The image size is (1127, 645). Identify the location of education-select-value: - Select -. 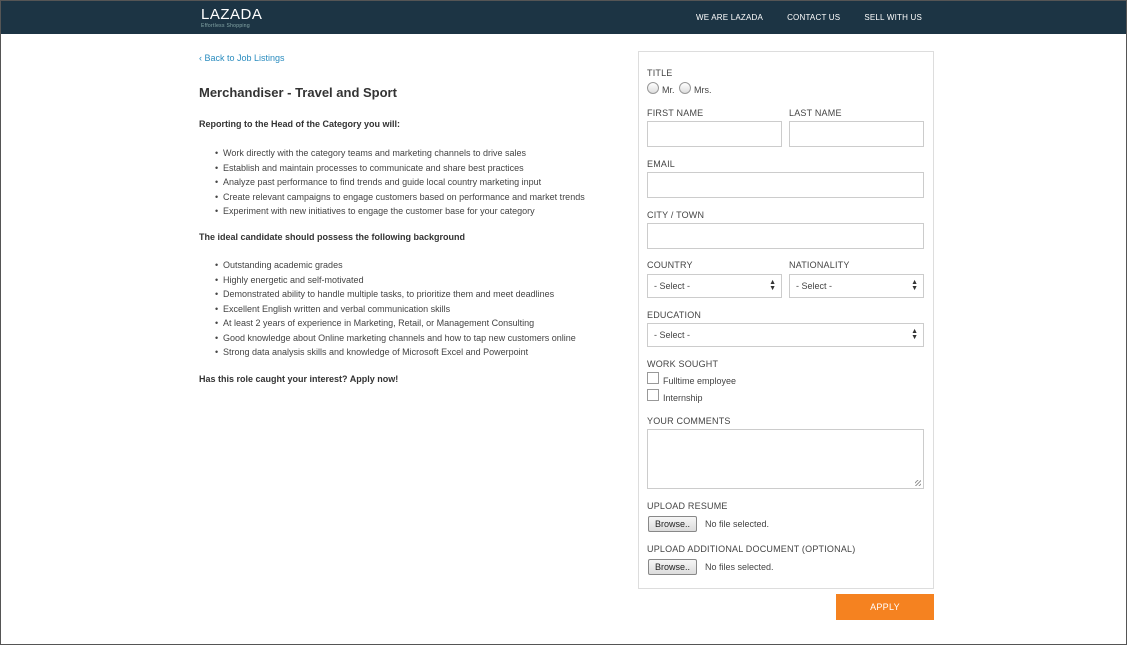
(672, 335).